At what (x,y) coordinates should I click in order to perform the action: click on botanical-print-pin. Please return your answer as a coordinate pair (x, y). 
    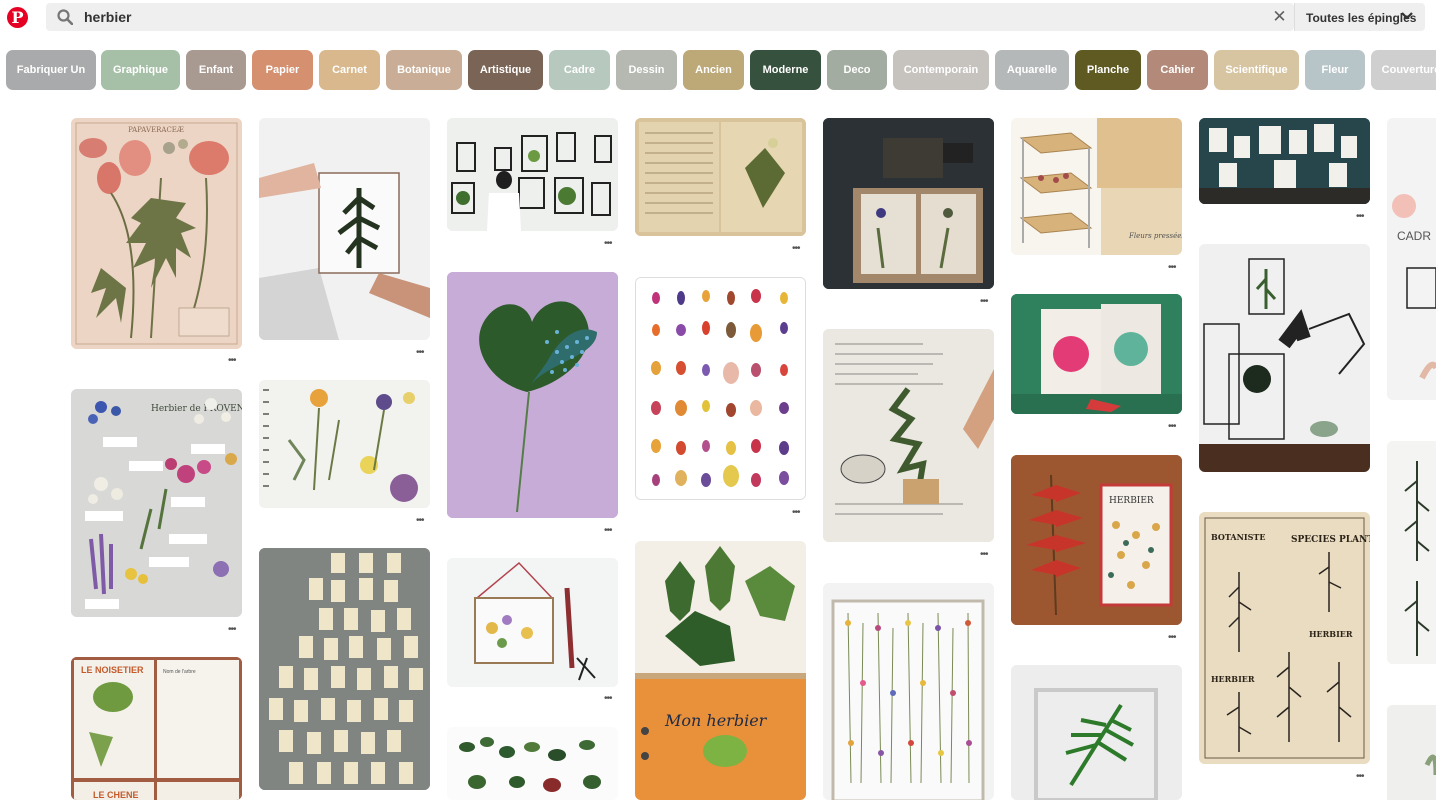
    Looking at the image, I should click on (1411, 552).